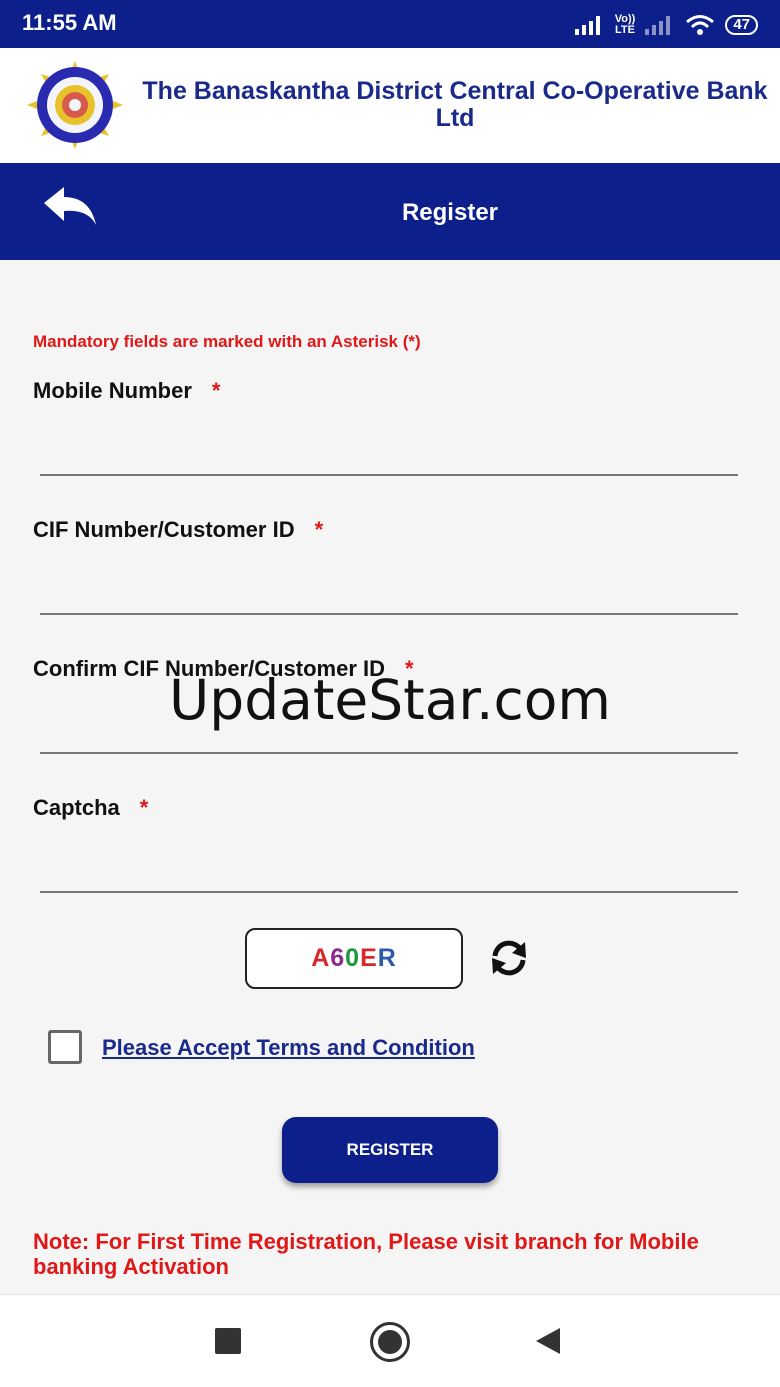 This screenshot has width=780, height=1387. What do you see at coordinates (228, 1341) in the screenshot?
I see `recent-apps-square-icon` at bounding box center [228, 1341].